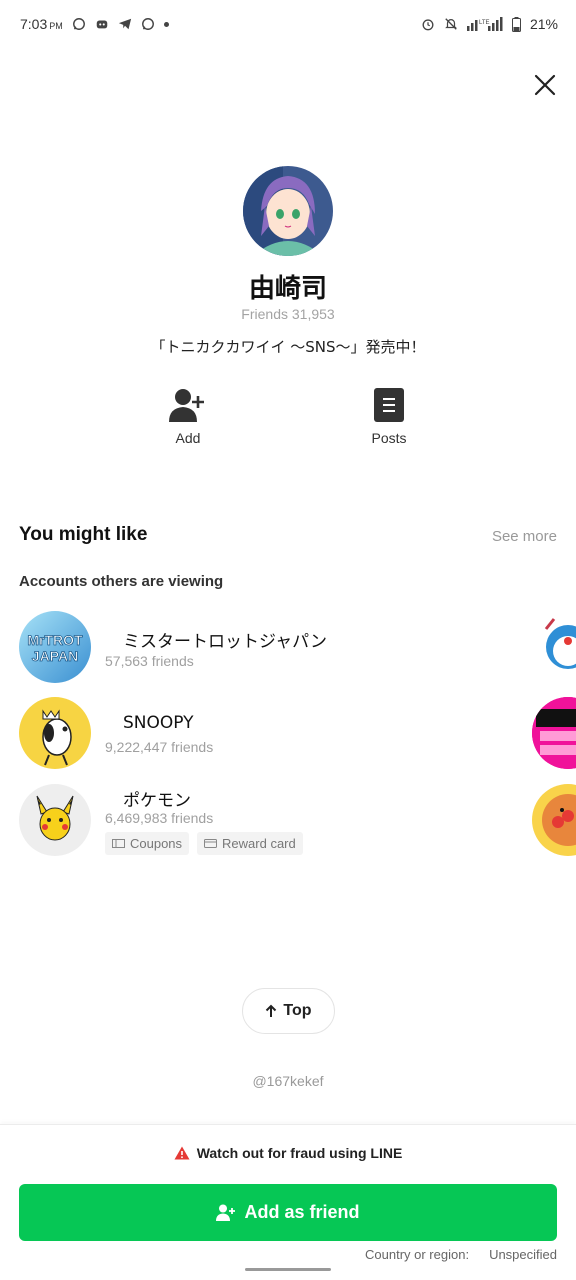 The height and width of the screenshot is (1280, 576). I want to click on alarm-icon, so click(428, 25).